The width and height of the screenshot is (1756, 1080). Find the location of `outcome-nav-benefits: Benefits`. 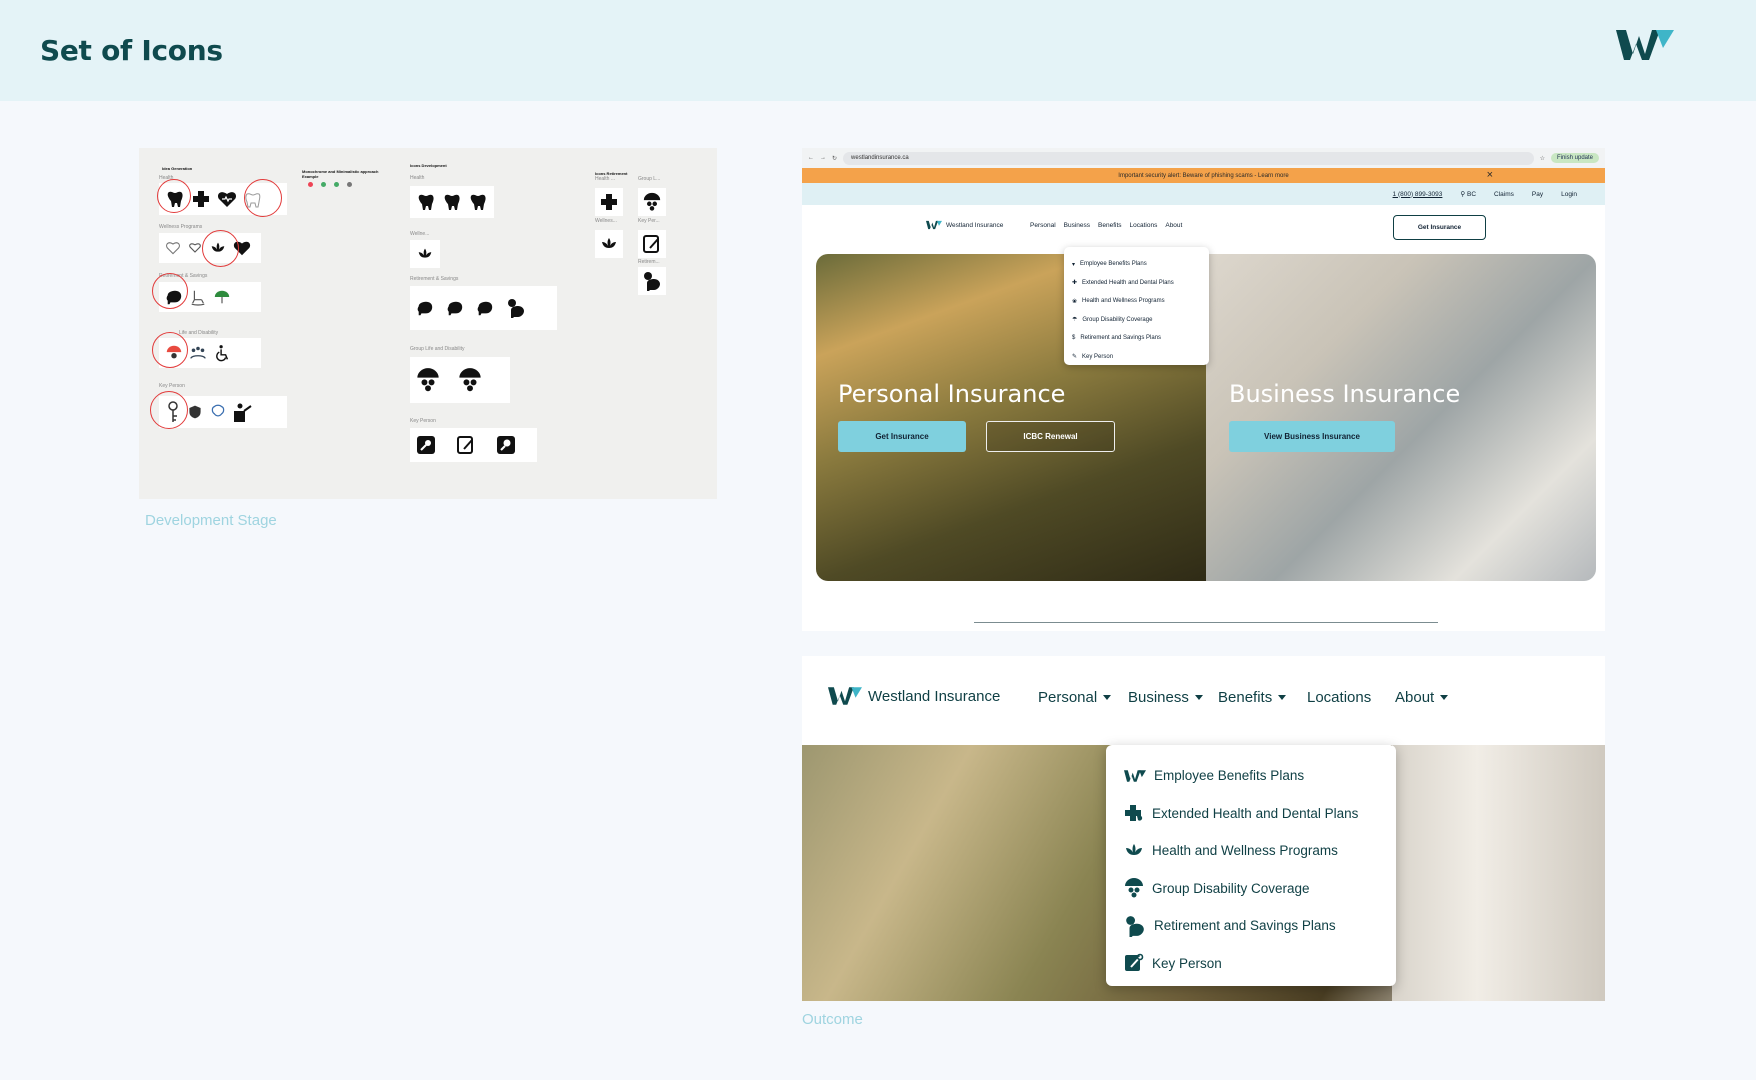

outcome-nav-benefits: Benefits is located at coordinates (1252, 697).